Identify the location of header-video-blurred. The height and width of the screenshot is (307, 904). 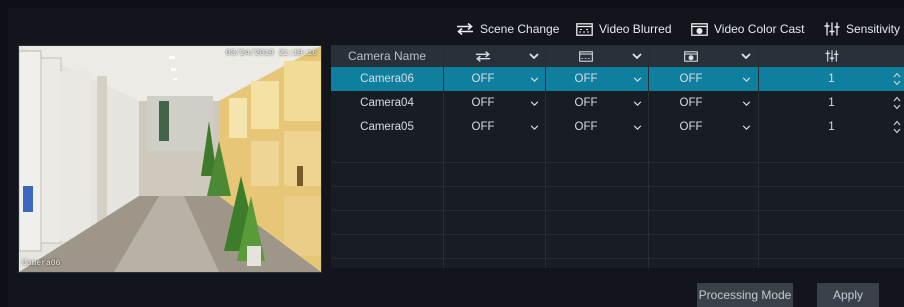
(586, 56).